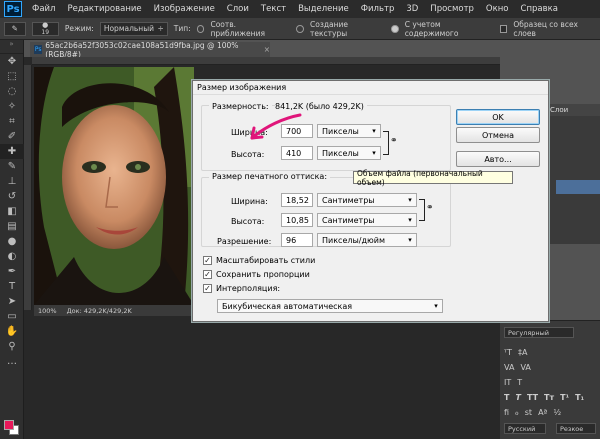 This screenshot has width=600, height=439. I want to click on char-row-styles: T T TT Tт T¹ T₁, so click(550, 397).